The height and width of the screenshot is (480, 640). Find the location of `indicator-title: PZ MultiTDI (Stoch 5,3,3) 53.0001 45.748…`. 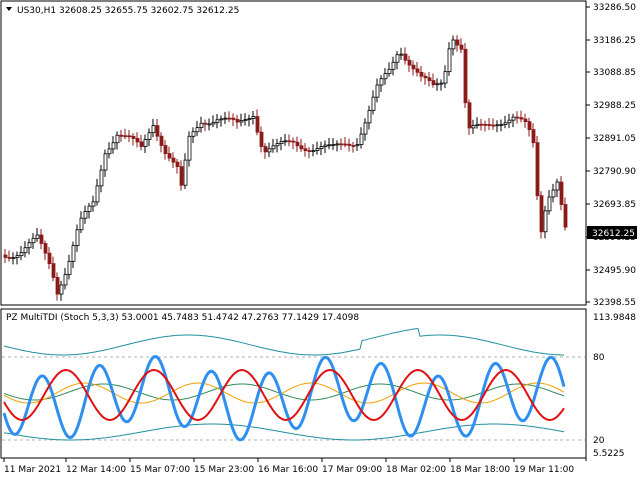

indicator-title: PZ MultiTDI (Stoch 5,3,3) 53.0001 45.748… is located at coordinates (182, 318).